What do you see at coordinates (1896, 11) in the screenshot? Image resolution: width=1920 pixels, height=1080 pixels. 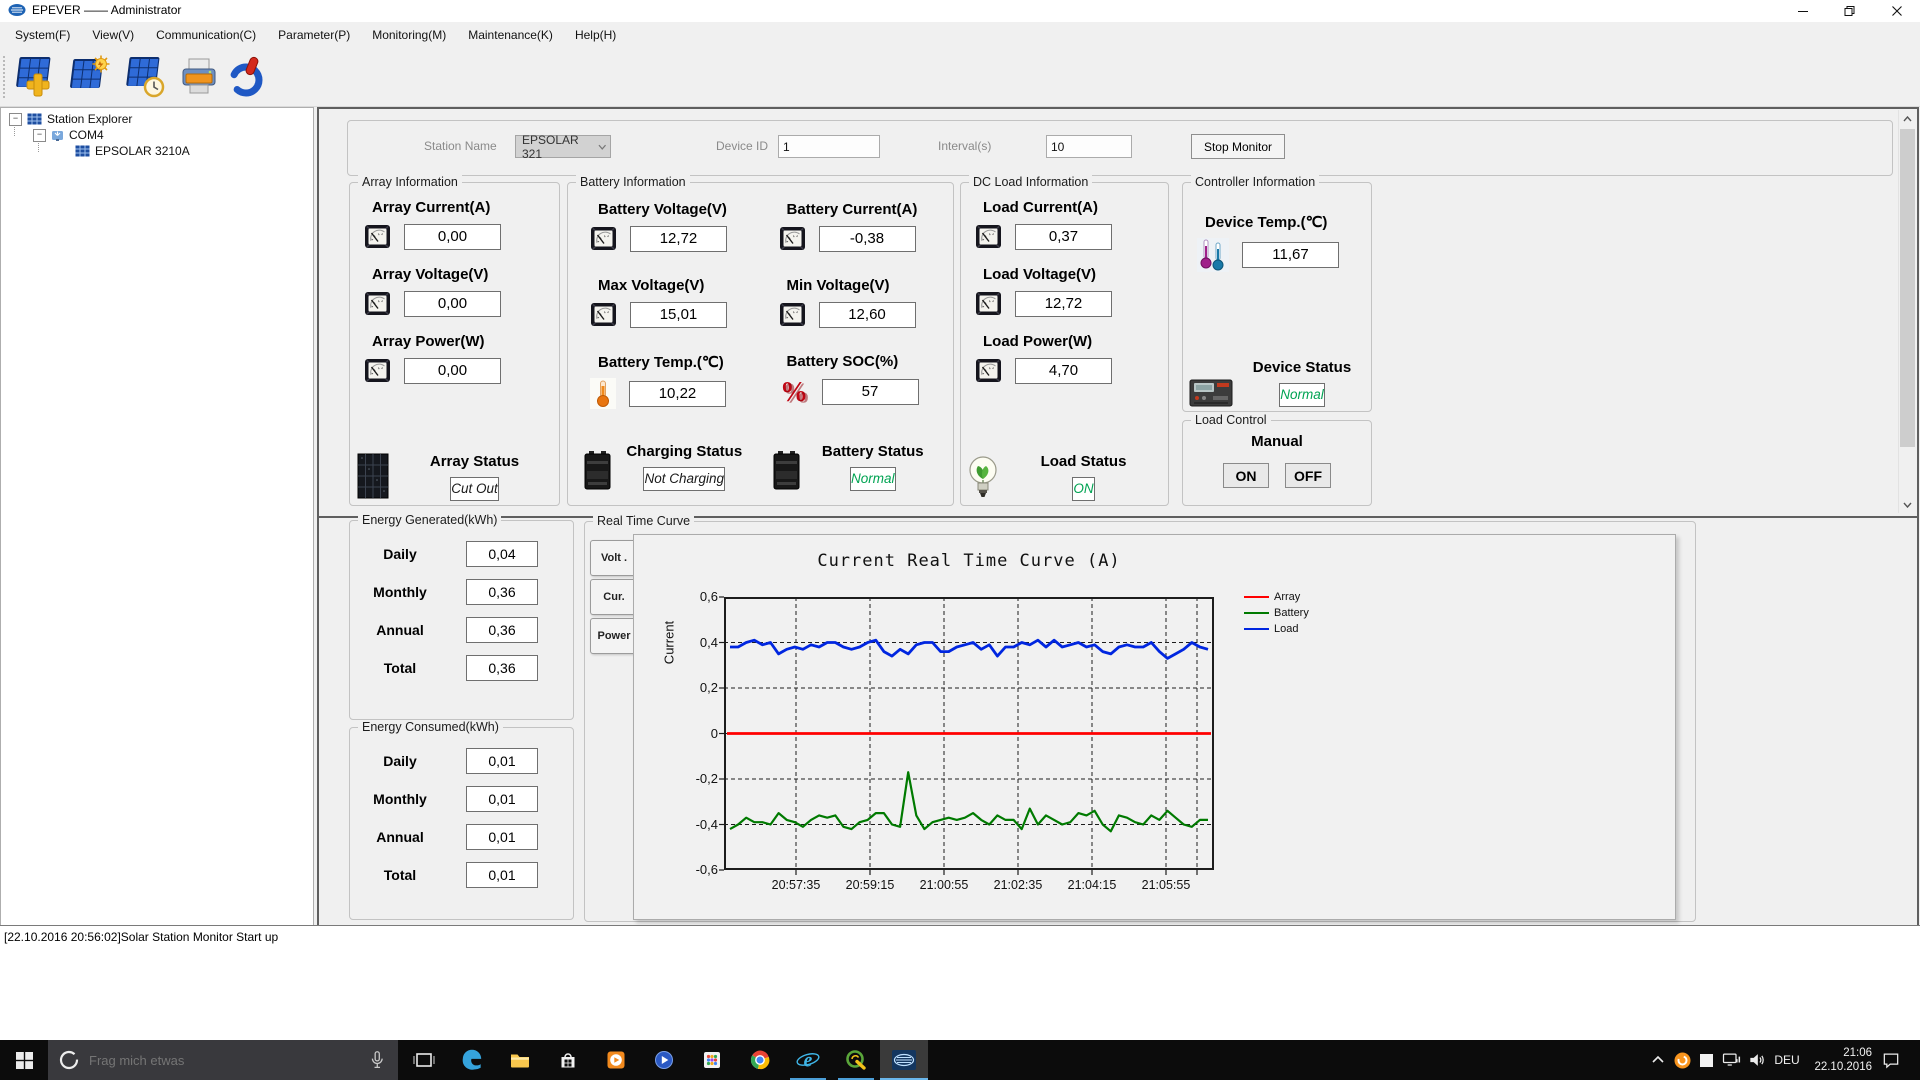 I see `close-button` at bounding box center [1896, 11].